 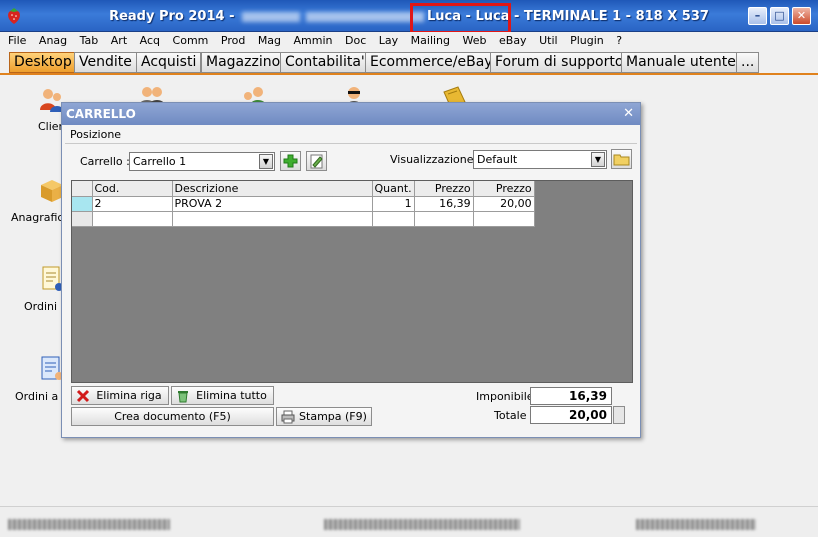 I want to click on delete-row-button: Elimina riga, so click(x=120, y=395).